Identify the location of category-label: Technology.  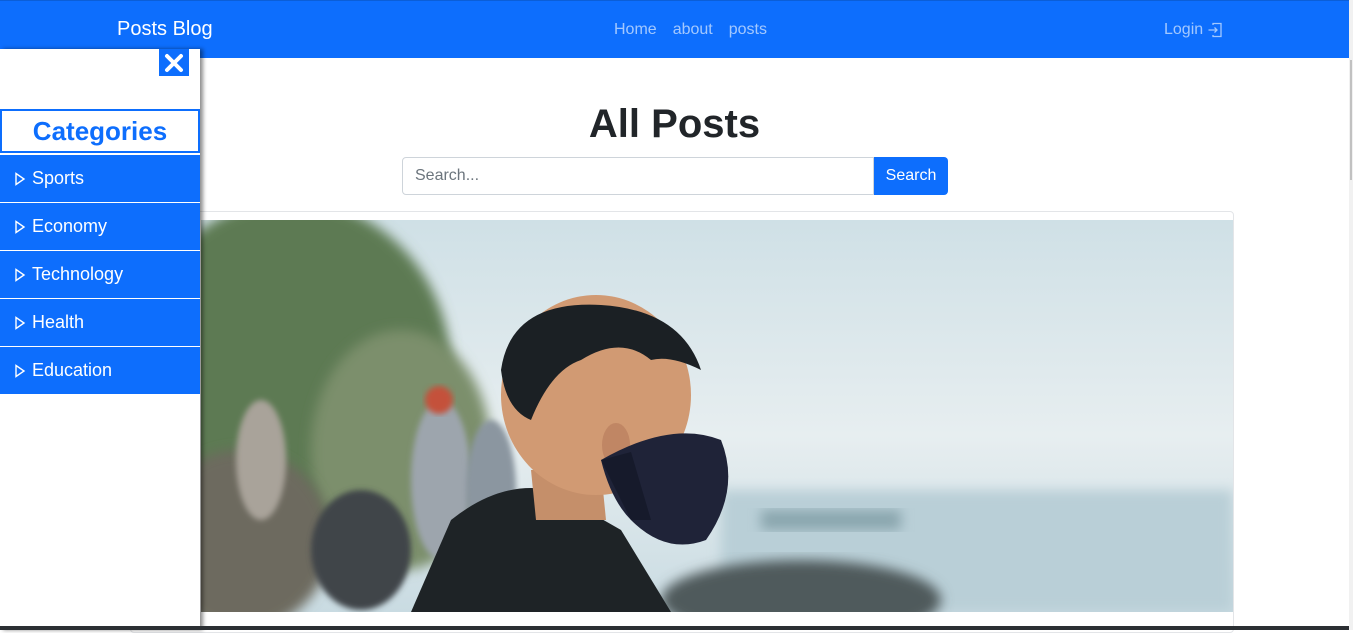
(78, 274).